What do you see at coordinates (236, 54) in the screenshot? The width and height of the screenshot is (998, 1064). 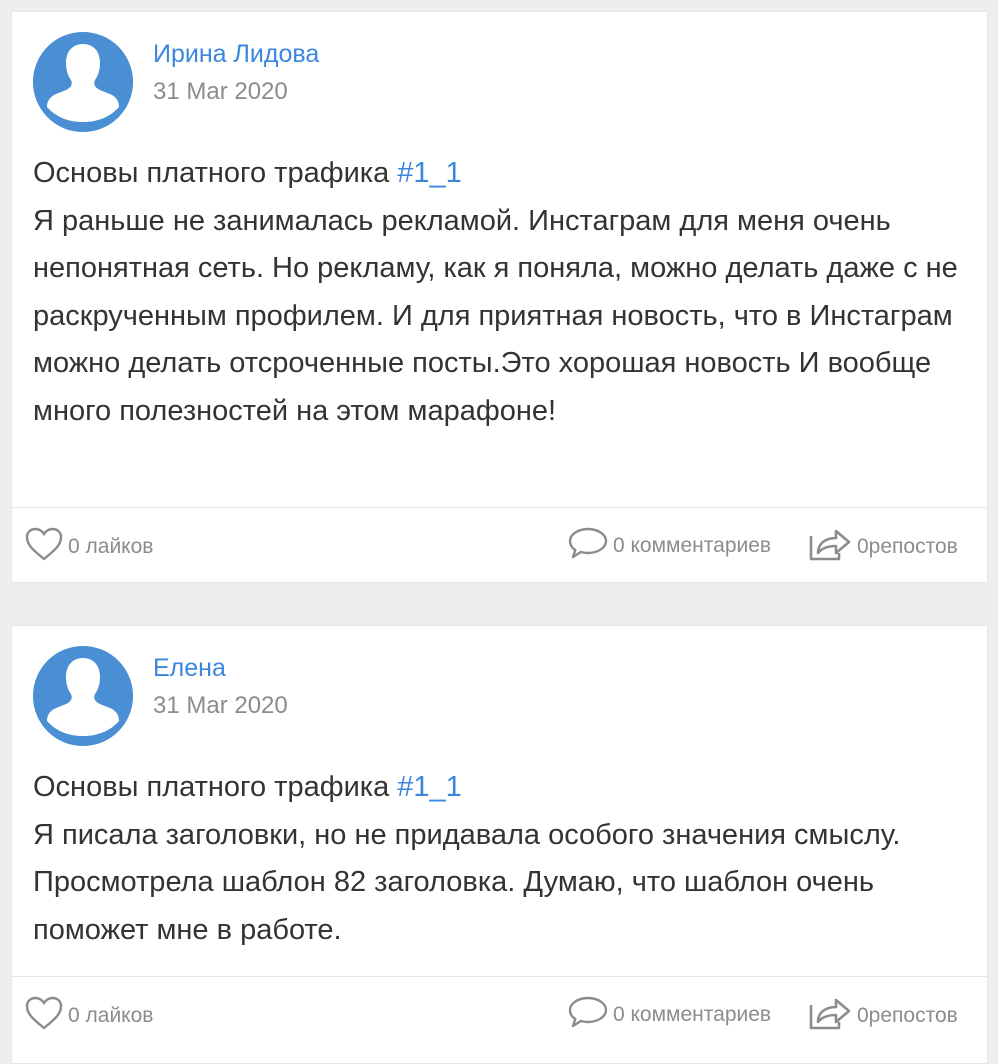 I see `author-name-link: Ирина Лидова` at bounding box center [236, 54].